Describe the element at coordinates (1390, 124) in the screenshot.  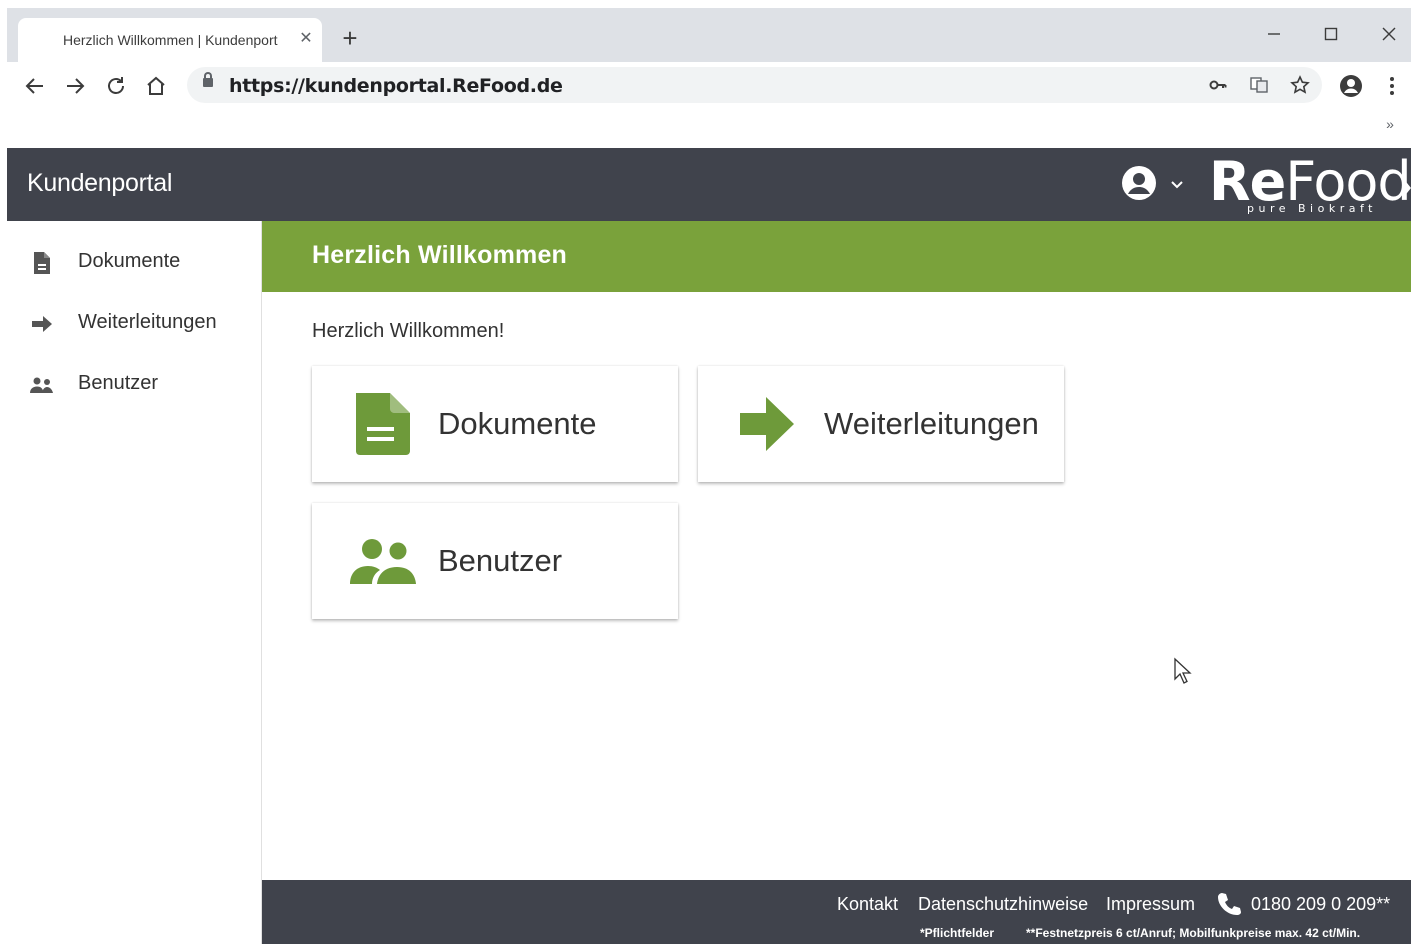
I see `bookmarks-overflow-button: »` at that location.